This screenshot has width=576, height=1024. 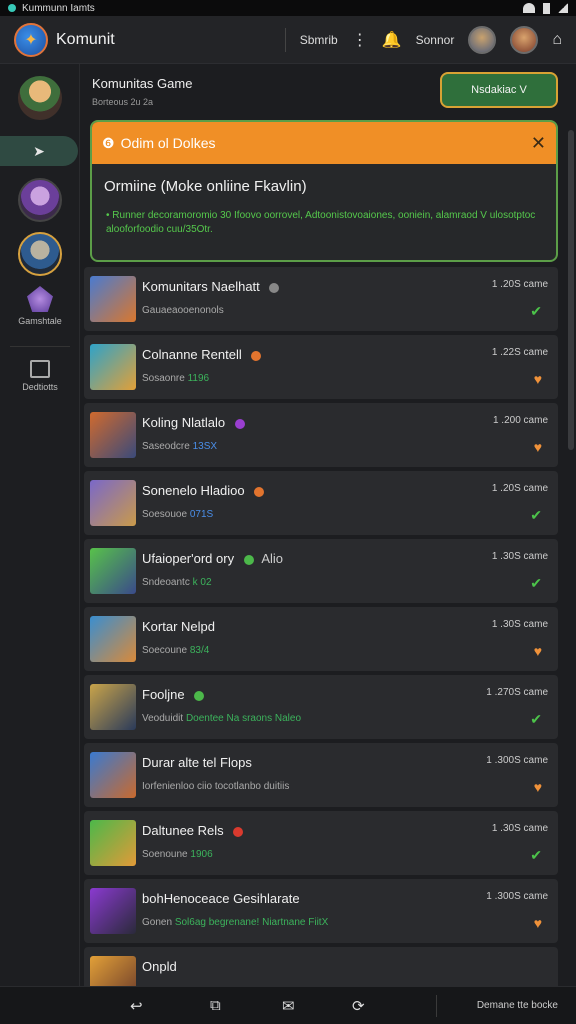 What do you see at coordinates (272, 558) in the screenshot?
I see `game-name-tail: Alio` at bounding box center [272, 558].